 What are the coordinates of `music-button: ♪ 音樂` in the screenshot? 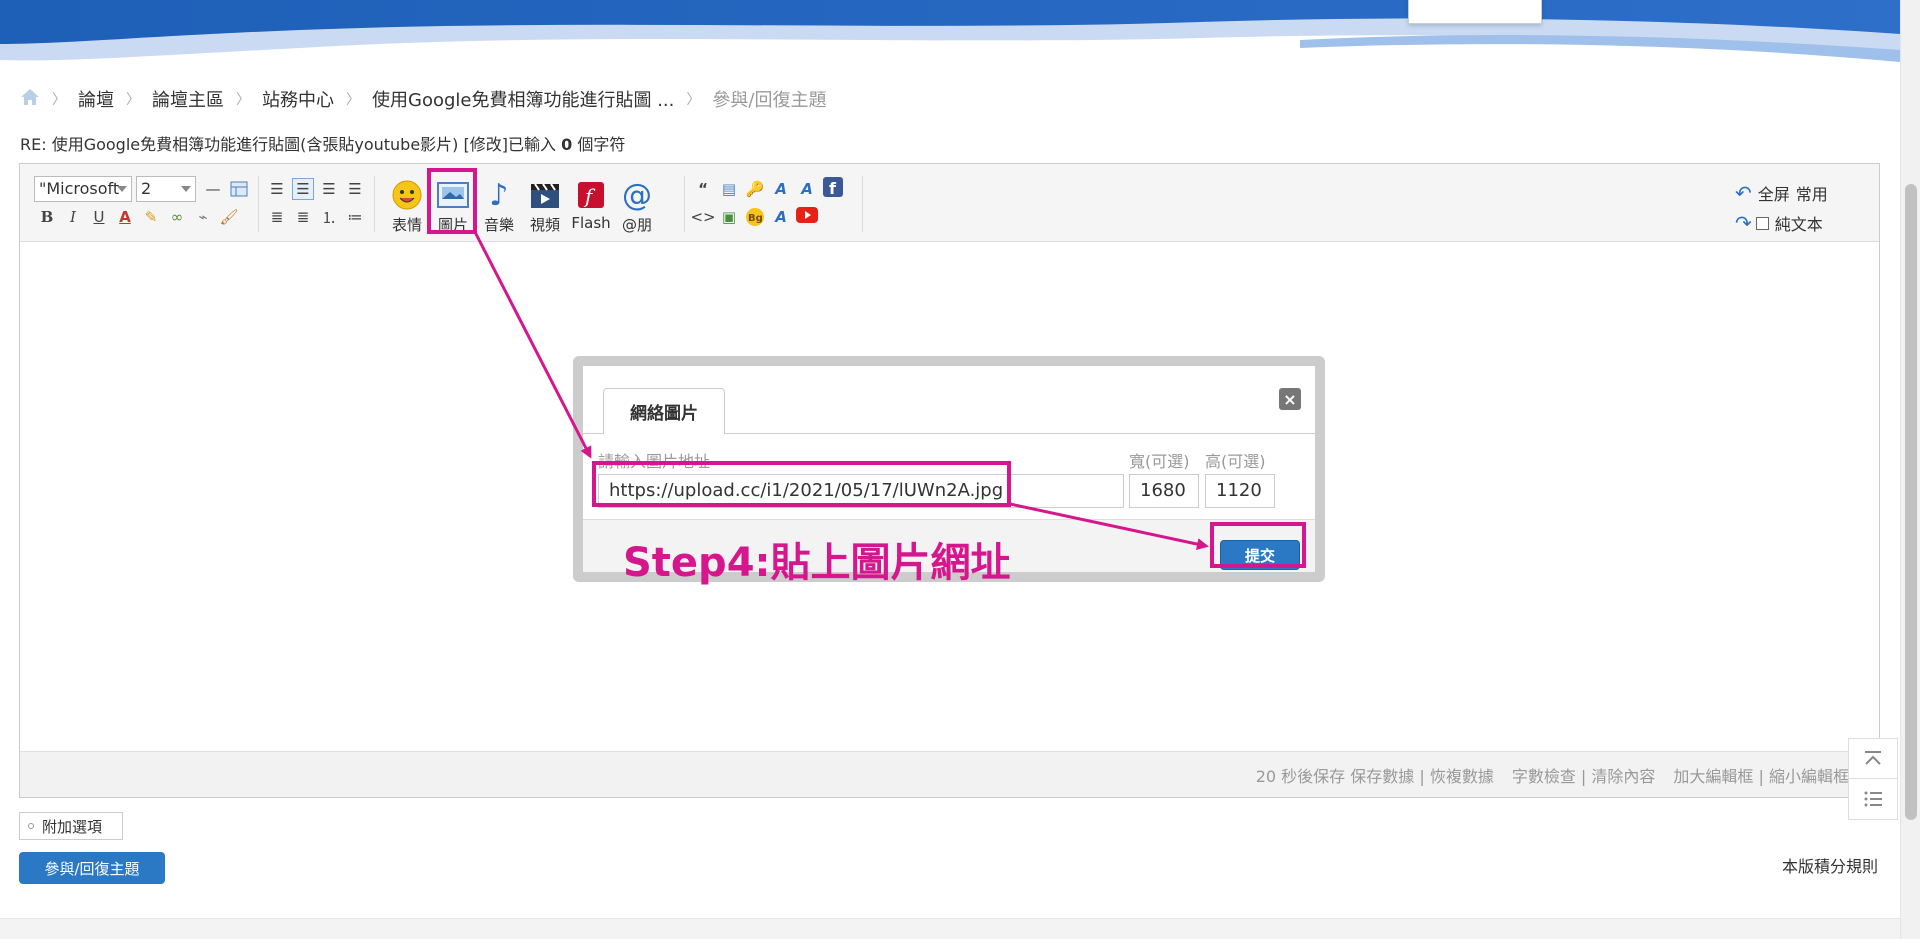 It's located at (499, 208).